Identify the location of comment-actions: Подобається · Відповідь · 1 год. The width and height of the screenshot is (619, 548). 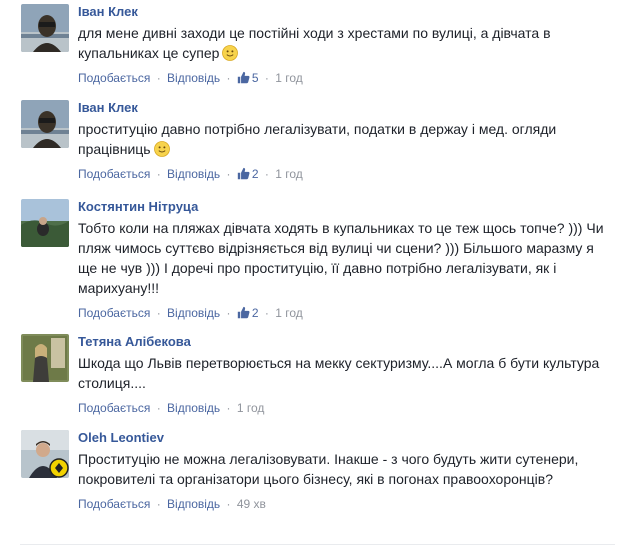
(343, 408).